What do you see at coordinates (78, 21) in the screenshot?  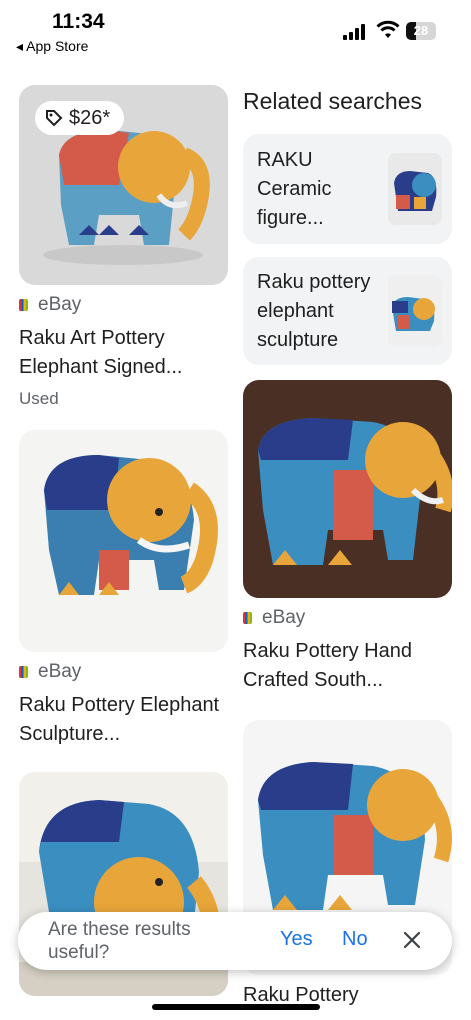 I see `clock: 11:34` at bounding box center [78, 21].